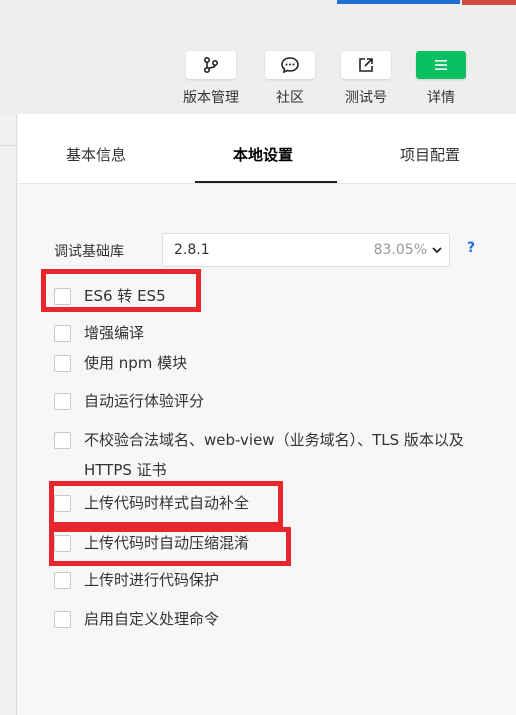  What do you see at coordinates (430, 154) in the screenshot?
I see `tab-project-config: 项目配置` at bounding box center [430, 154].